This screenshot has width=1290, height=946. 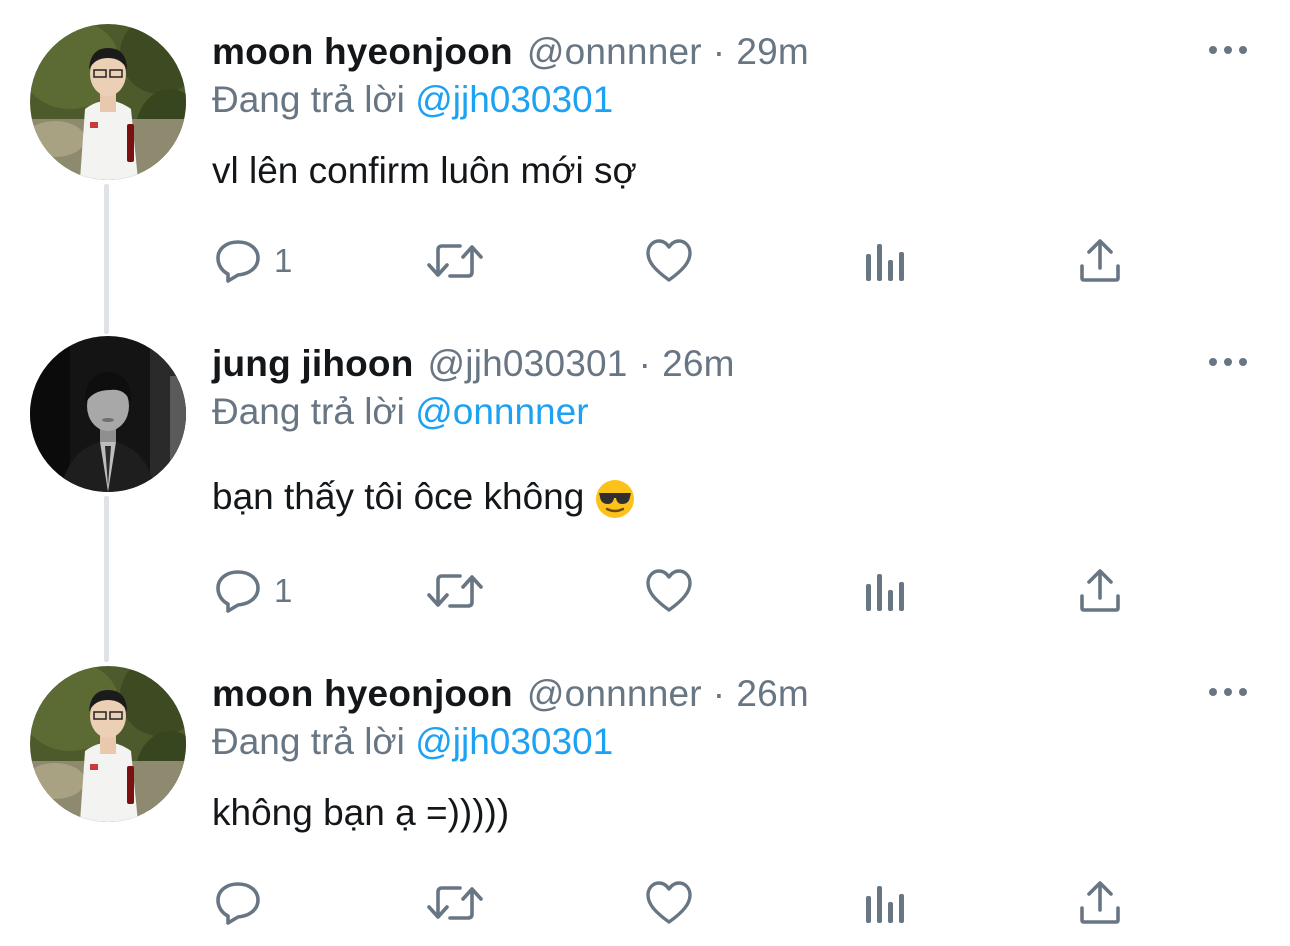 I want to click on display-name: jung jihoon, so click(x=313, y=364).